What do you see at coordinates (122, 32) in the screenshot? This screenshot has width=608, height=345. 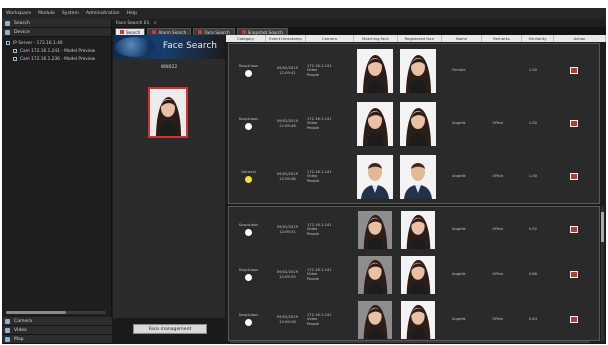 I see `search-tab-icon` at bounding box center [122, 32].